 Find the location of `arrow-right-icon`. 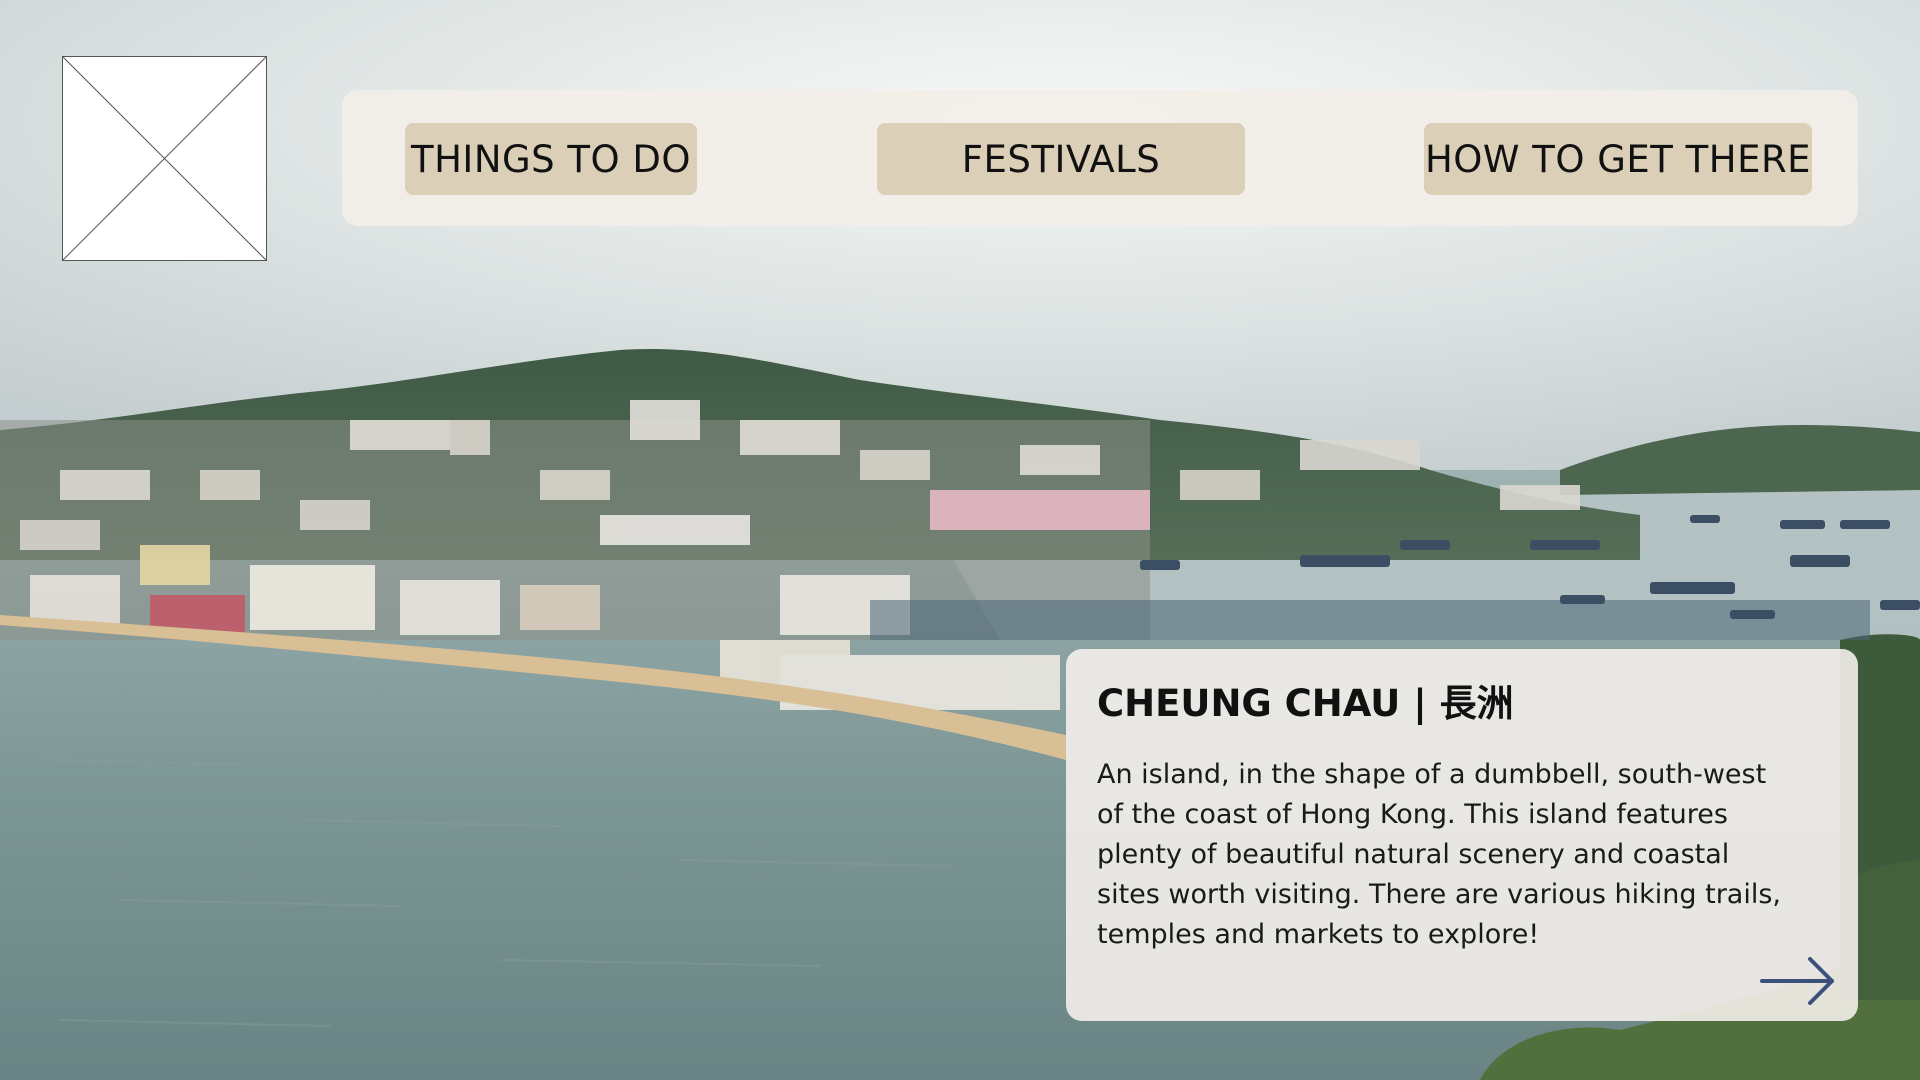

arrow-right-icon is located at coordinates (1798, 981).